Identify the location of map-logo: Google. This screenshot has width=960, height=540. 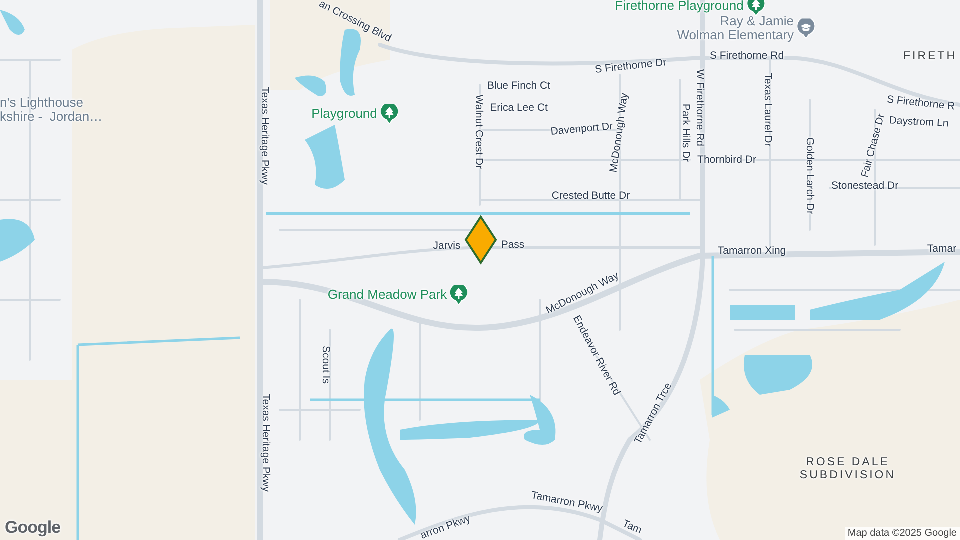
(33, 528).